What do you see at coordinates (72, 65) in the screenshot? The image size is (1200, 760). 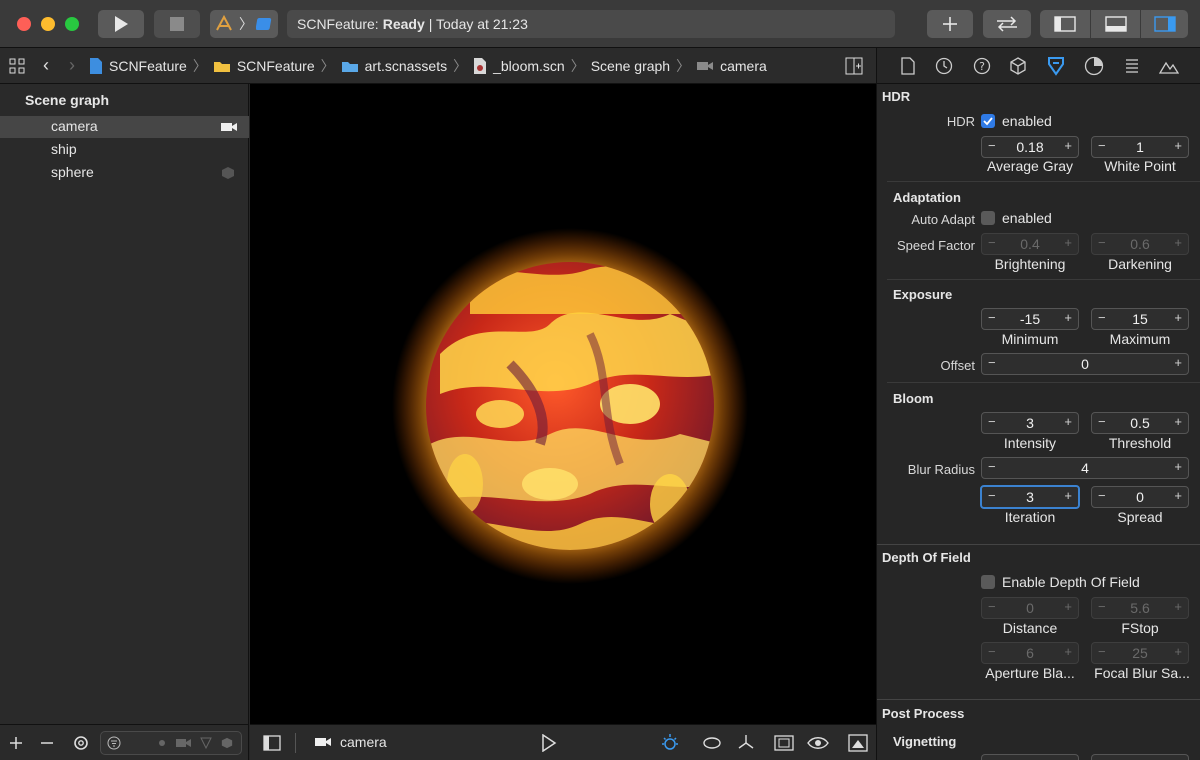 I see `forward-chevron-icon: ›` at bounding box center [72, 65].